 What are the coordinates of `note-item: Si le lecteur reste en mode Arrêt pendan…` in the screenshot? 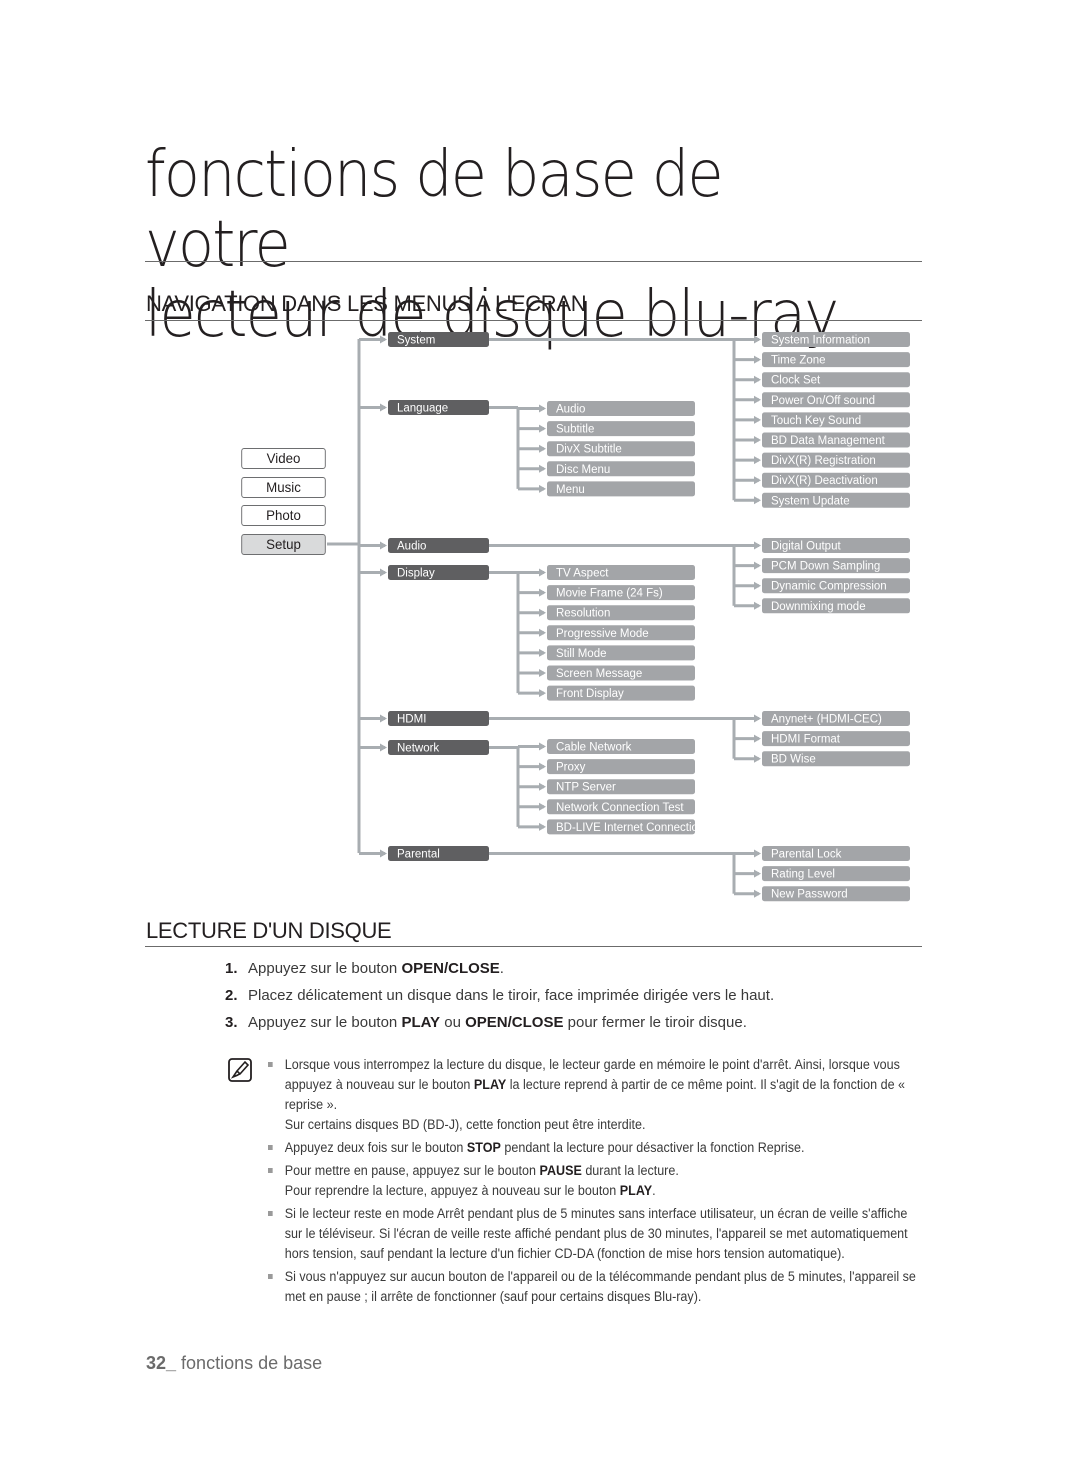 It's located at (596, 1234).